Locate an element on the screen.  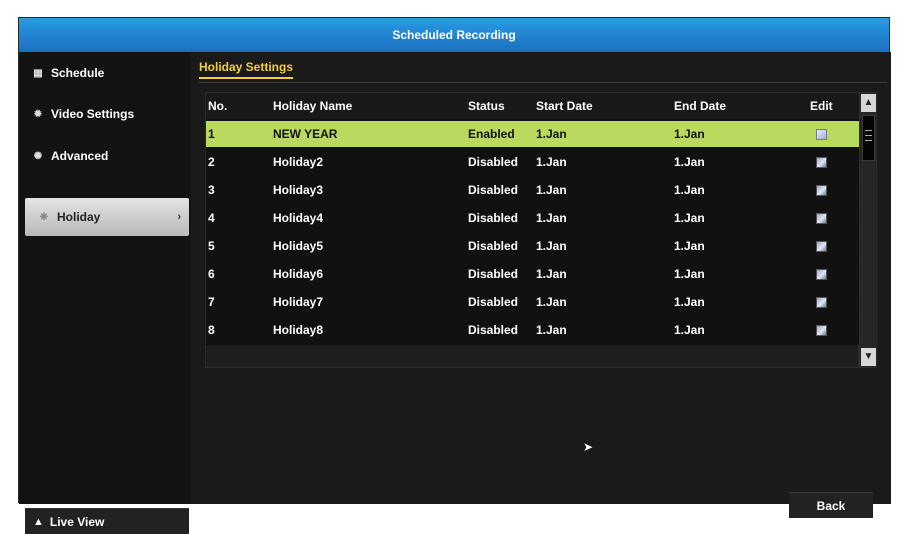
cell-no: 4 is located at coordinates (211, 218).